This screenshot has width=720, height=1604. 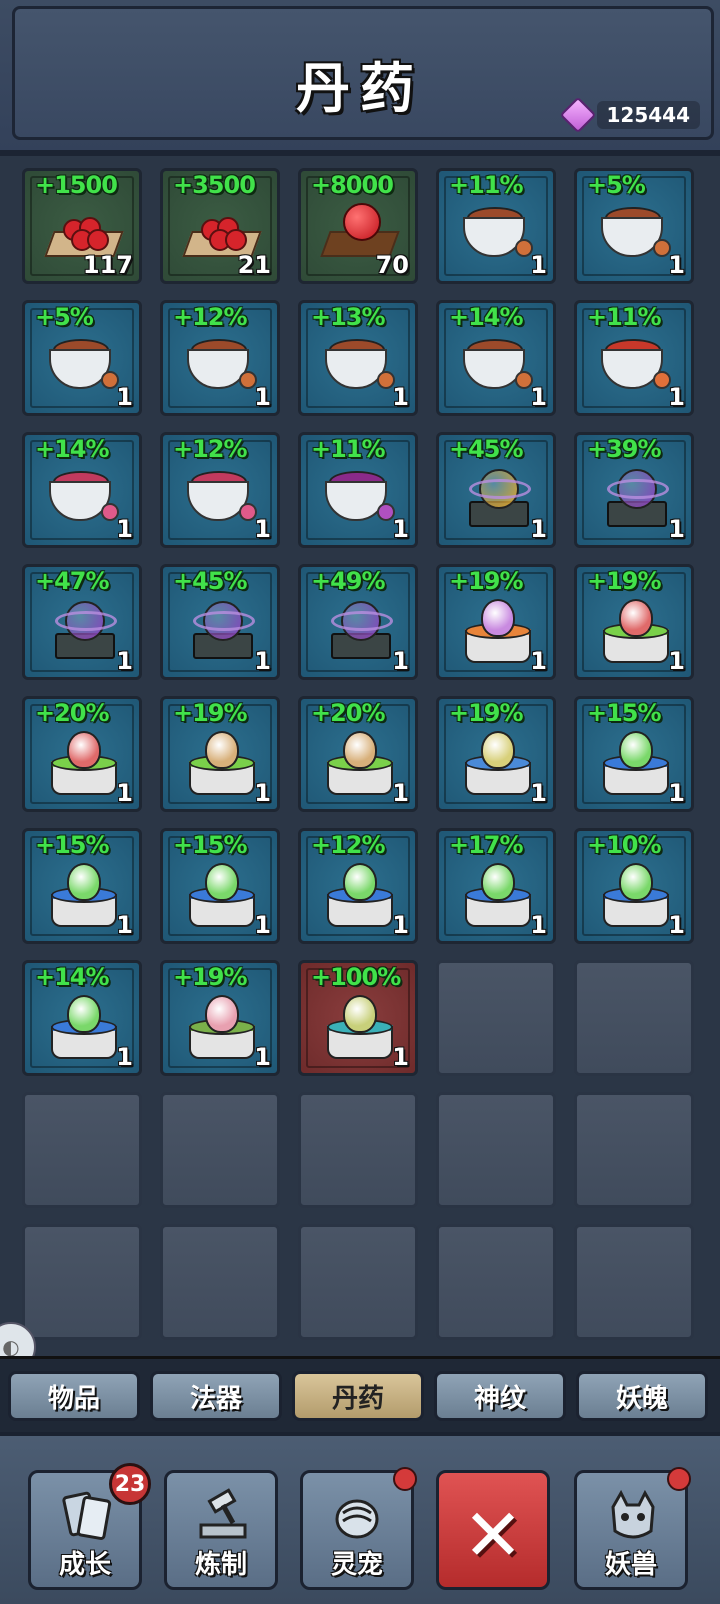 I want to click on beast-button: 妖兽, so click(x=632, y=1528).